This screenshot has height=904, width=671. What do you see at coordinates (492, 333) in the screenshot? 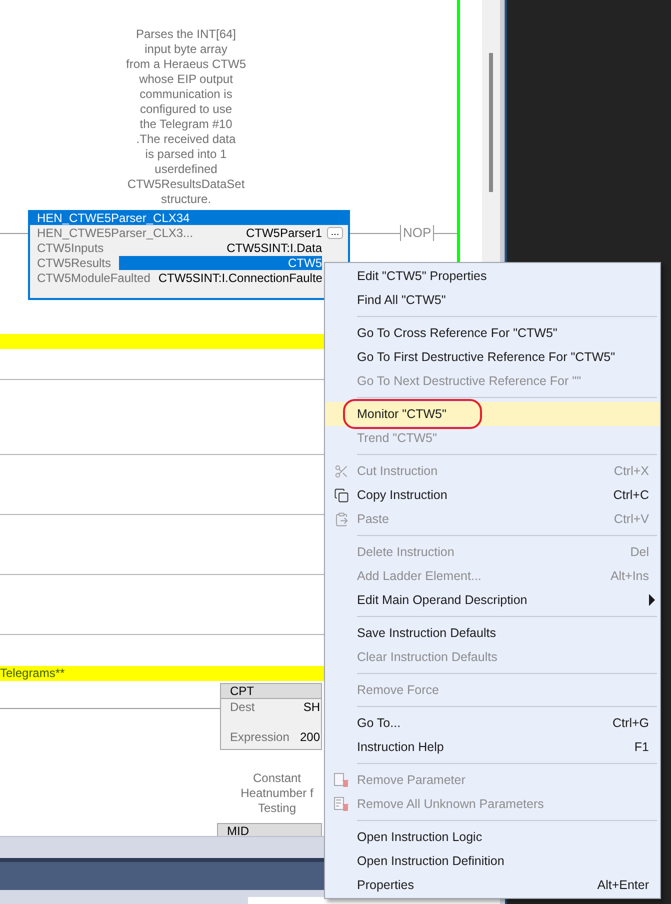
I see `menu-item: Go To Cross Reference For "CTW5"` at bounding box center [492, 333].